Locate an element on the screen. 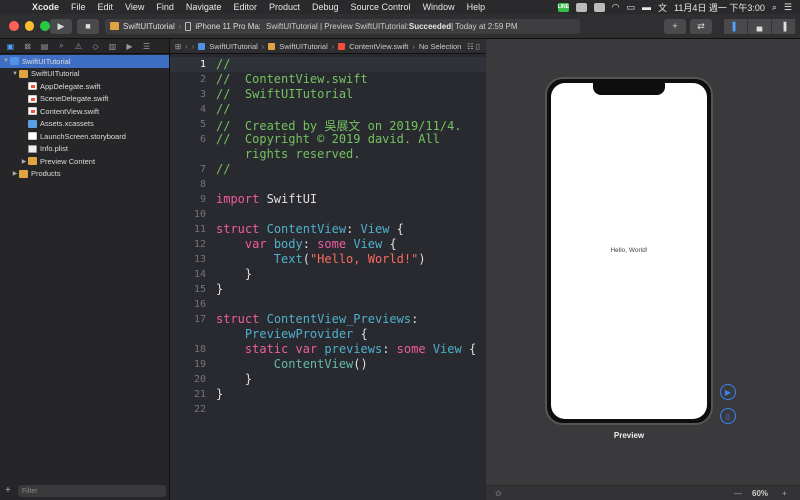 The width and height of the screenshot is (800, 500). chevron-right-icon: › is located at coordinates (180, 26).